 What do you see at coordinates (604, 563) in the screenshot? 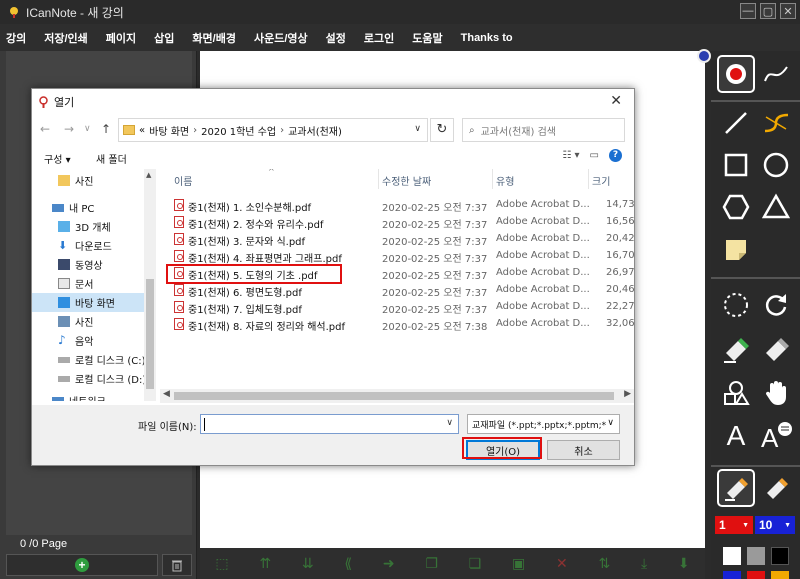
I see `move-icon: ⇅` at bounding box center [604, 563].